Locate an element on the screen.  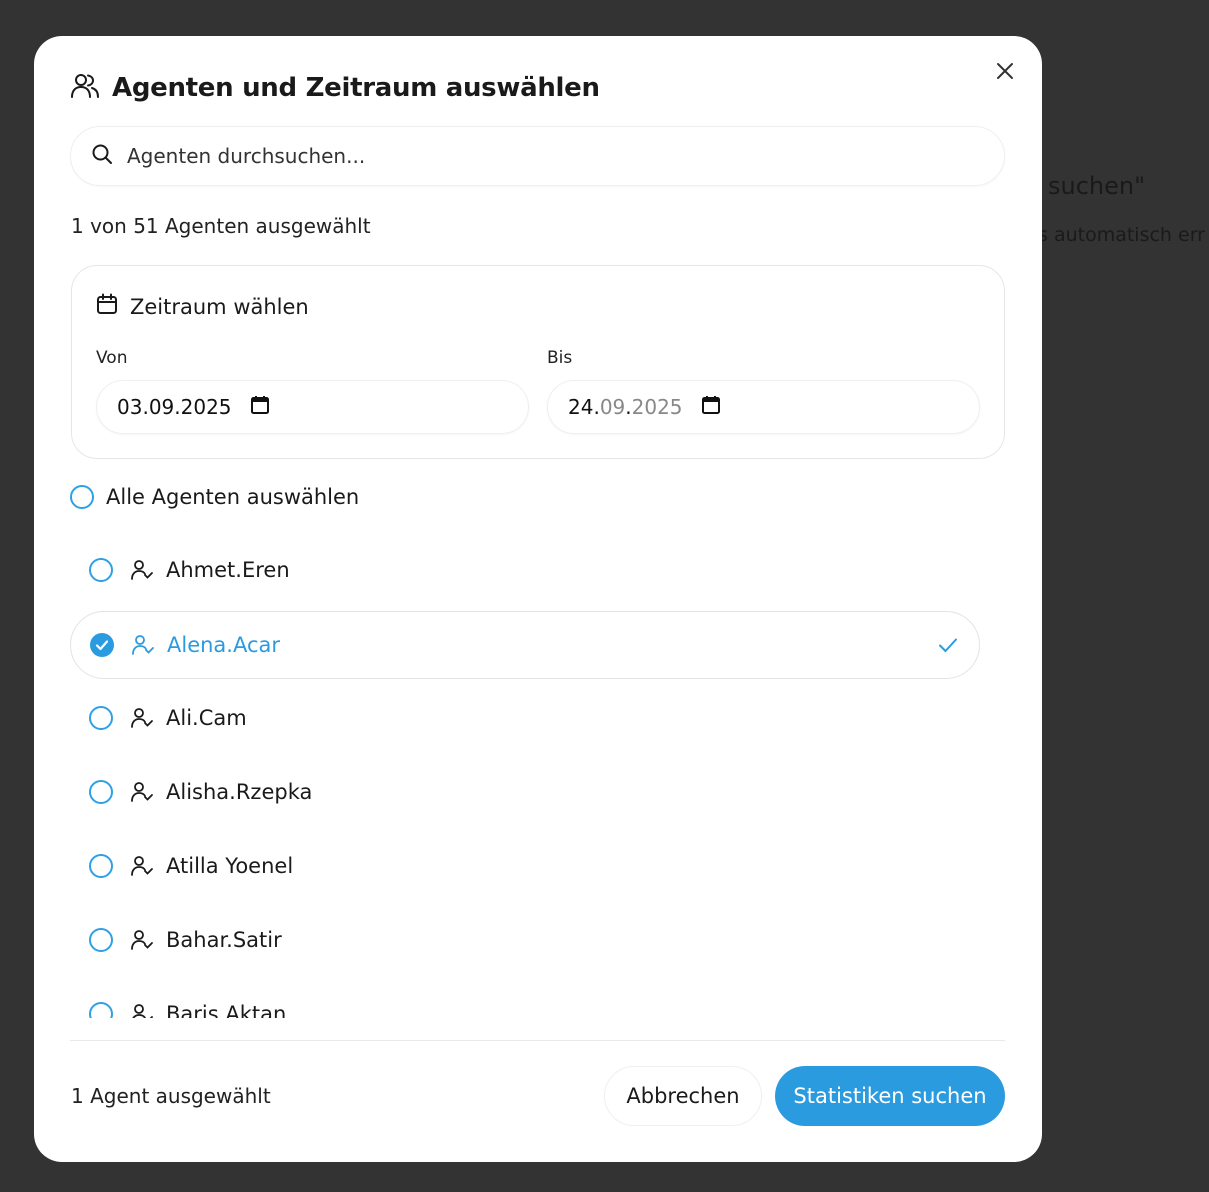
agent-item: Alisha.Rzepka is located at coordinates (525, 792).